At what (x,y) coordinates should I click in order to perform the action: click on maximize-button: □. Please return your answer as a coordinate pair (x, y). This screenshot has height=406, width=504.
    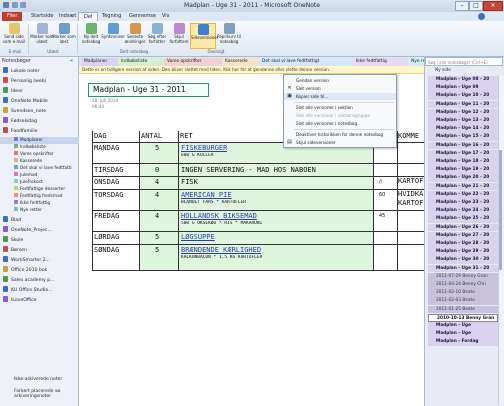
    Looking at the image, I should click on (476, 6).